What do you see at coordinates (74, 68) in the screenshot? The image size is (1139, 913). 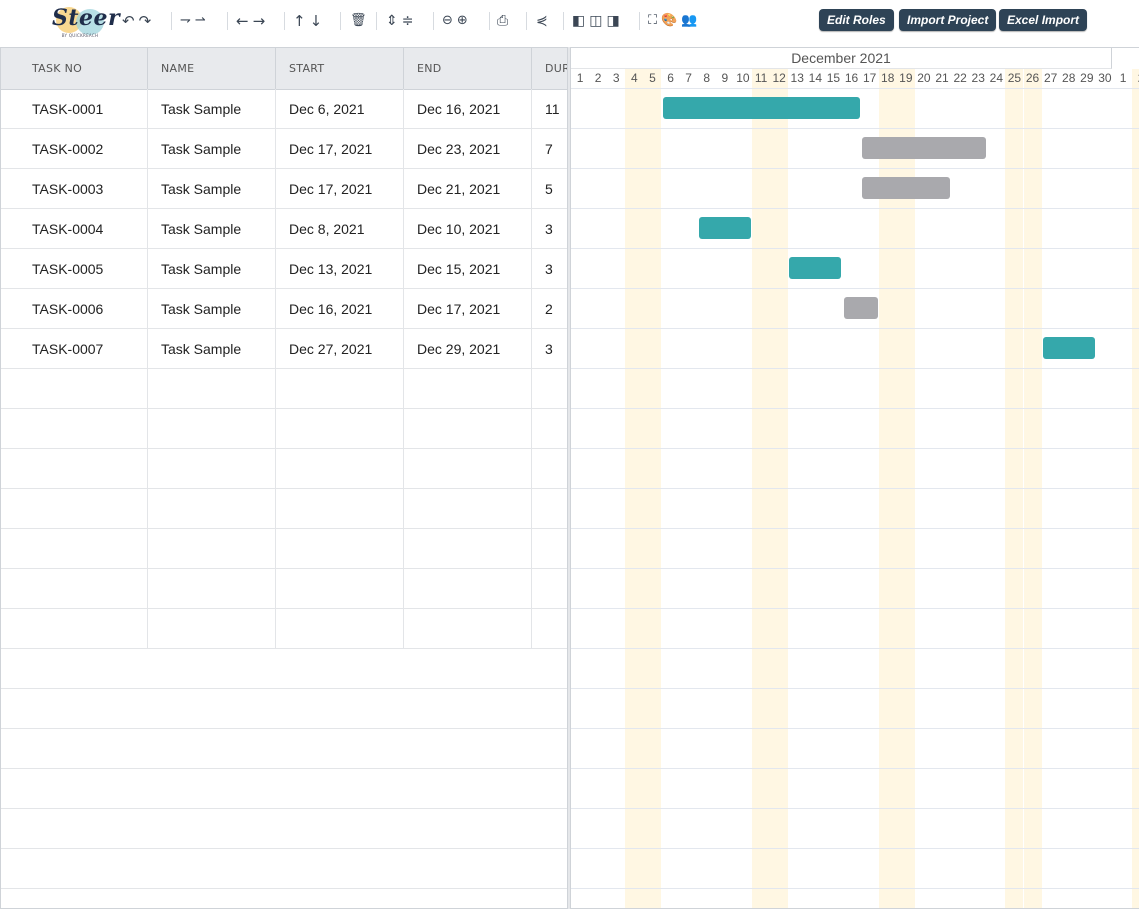 I see `column-header-task-no: TASK NO` at bounding box center [74, 68].